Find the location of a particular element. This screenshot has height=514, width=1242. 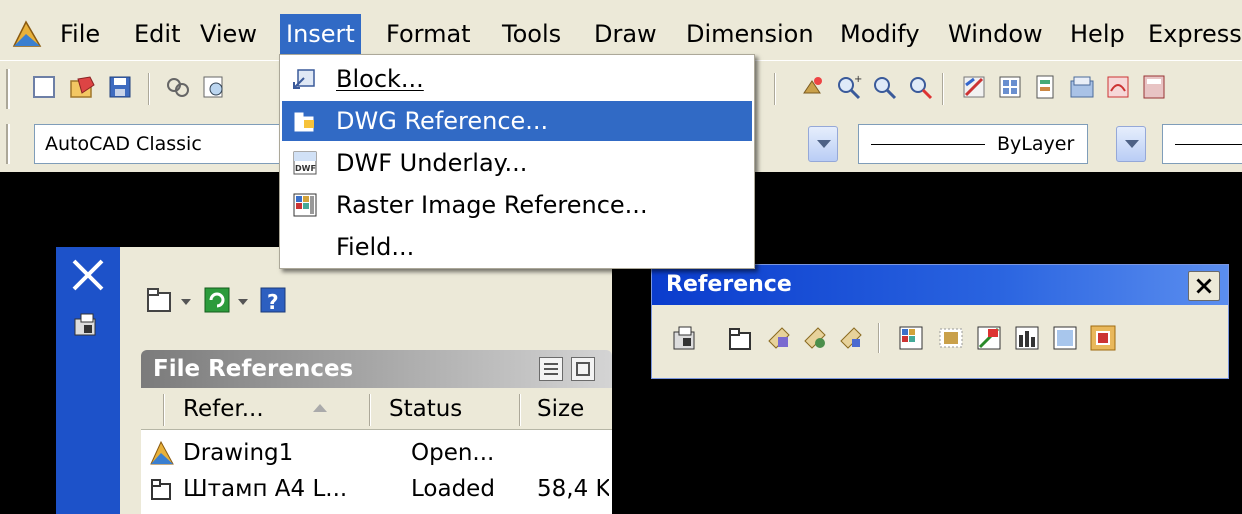

plot-icon is located at coordinates (178, 87).